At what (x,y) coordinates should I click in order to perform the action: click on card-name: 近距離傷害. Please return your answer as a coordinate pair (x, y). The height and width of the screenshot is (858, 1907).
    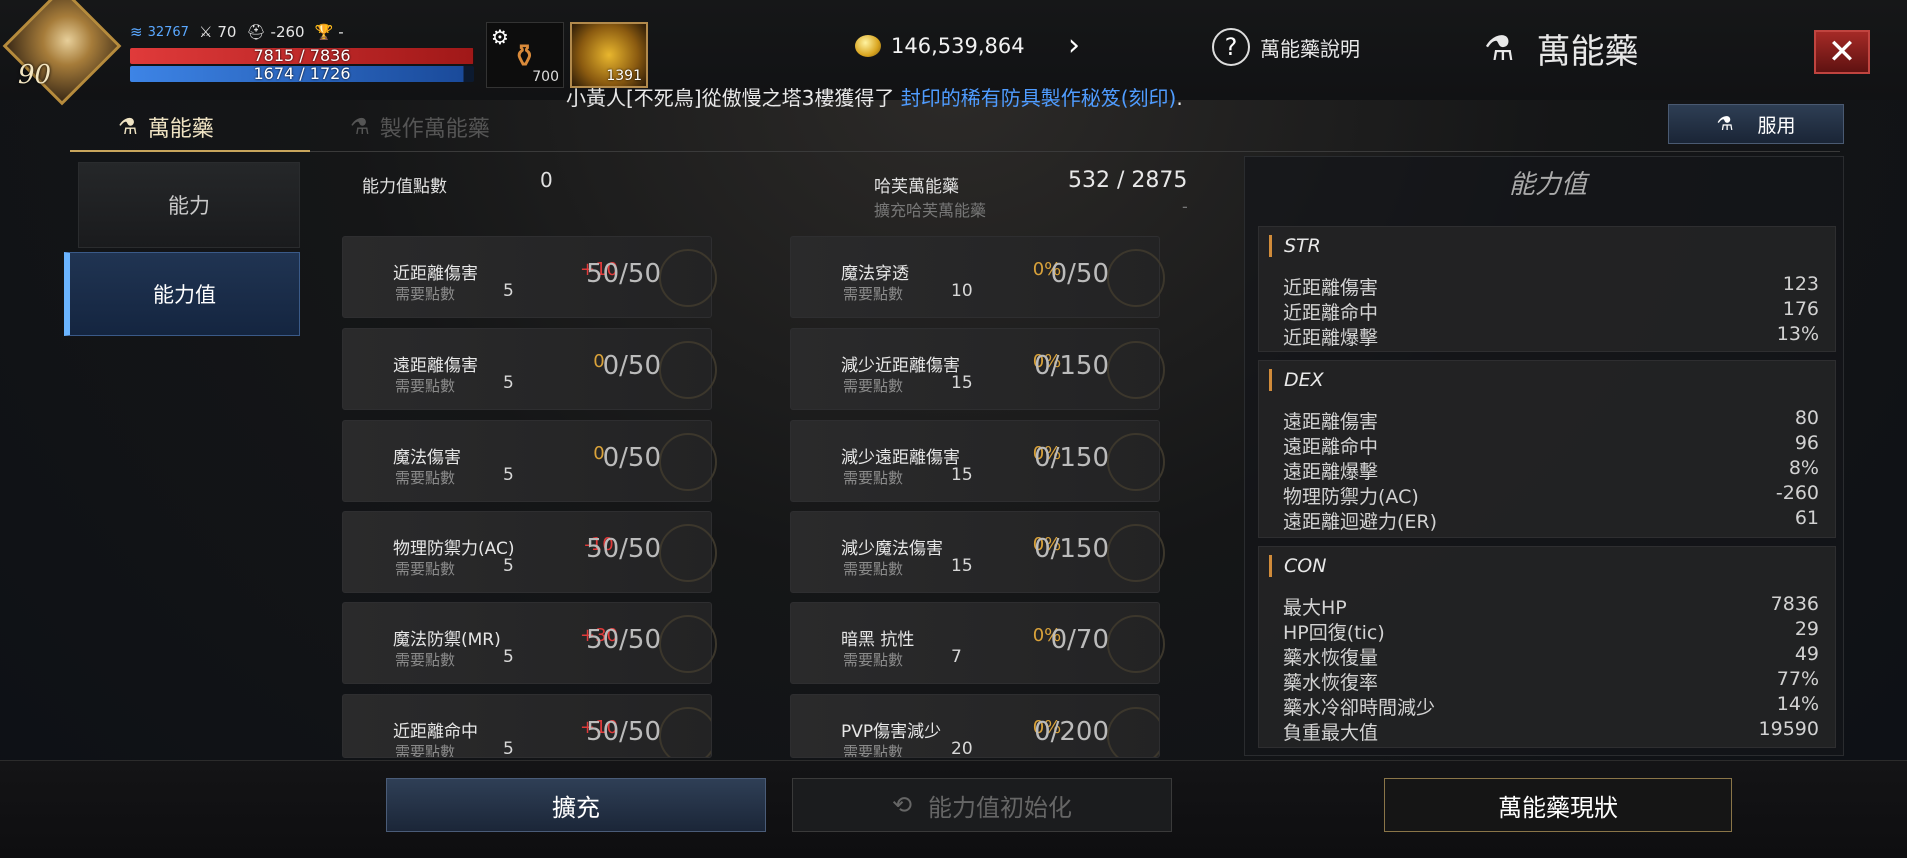
    Looking at the image, I should click on (435, 274).